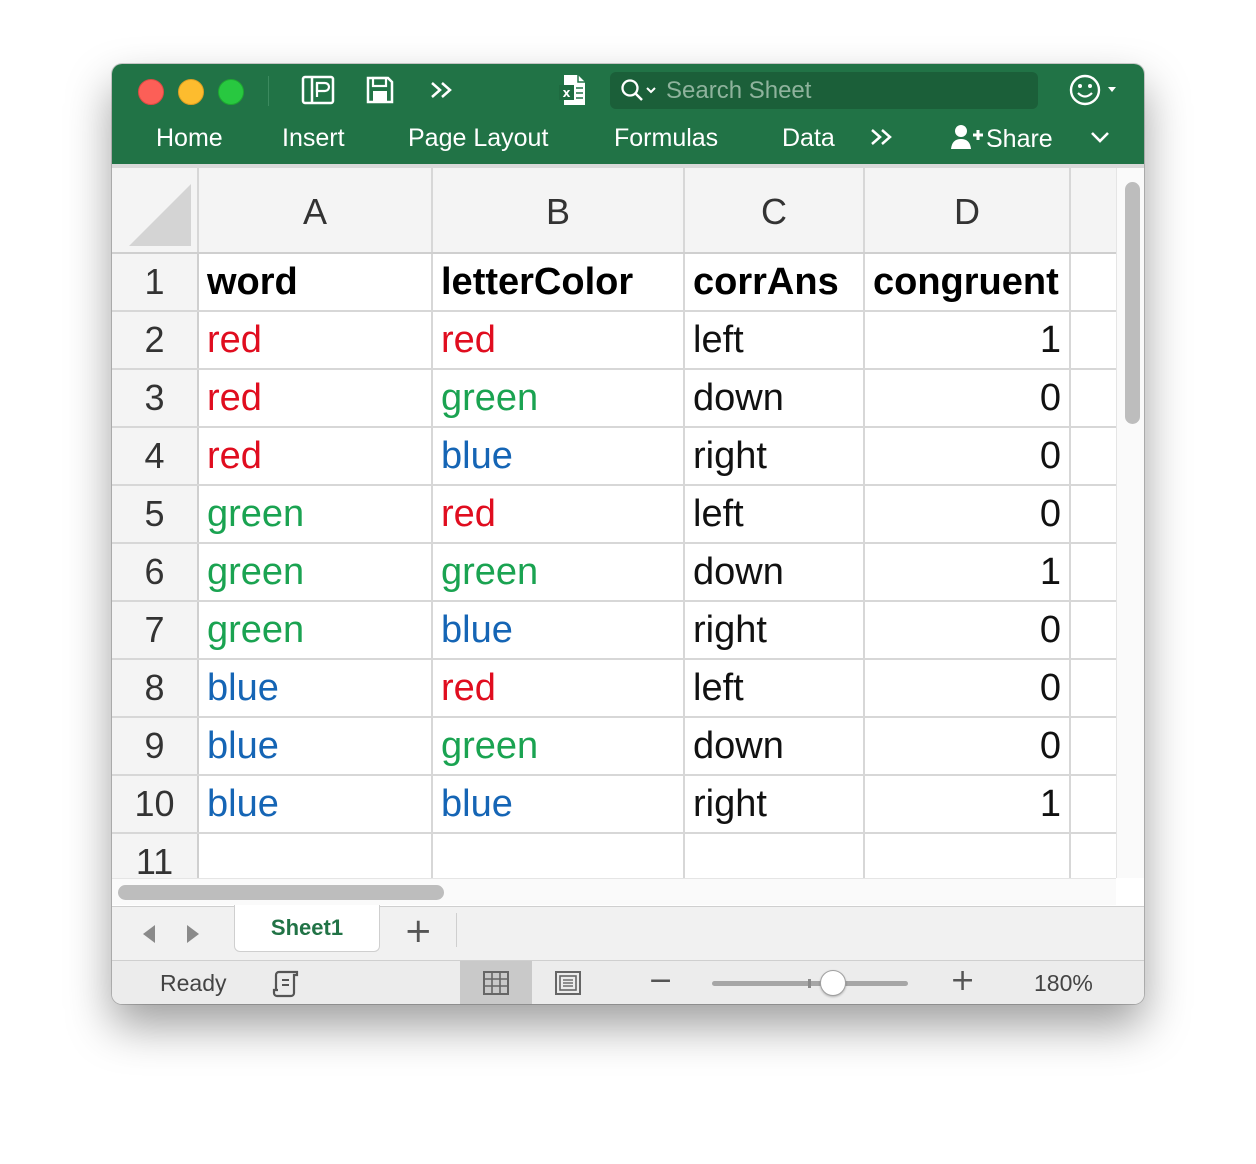 The height and width of the screenshot is (1164, 1256). Describe the element at coordinates (313, 138) in the screenshot. I see `tab-insert: Insert` at that location.